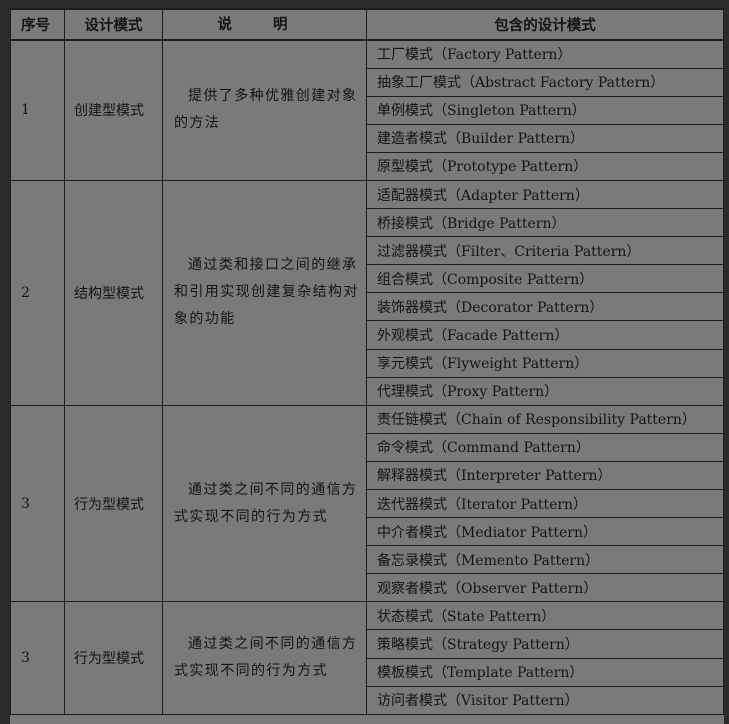  I want to click on header-description: 说 明, so click(264, 24).